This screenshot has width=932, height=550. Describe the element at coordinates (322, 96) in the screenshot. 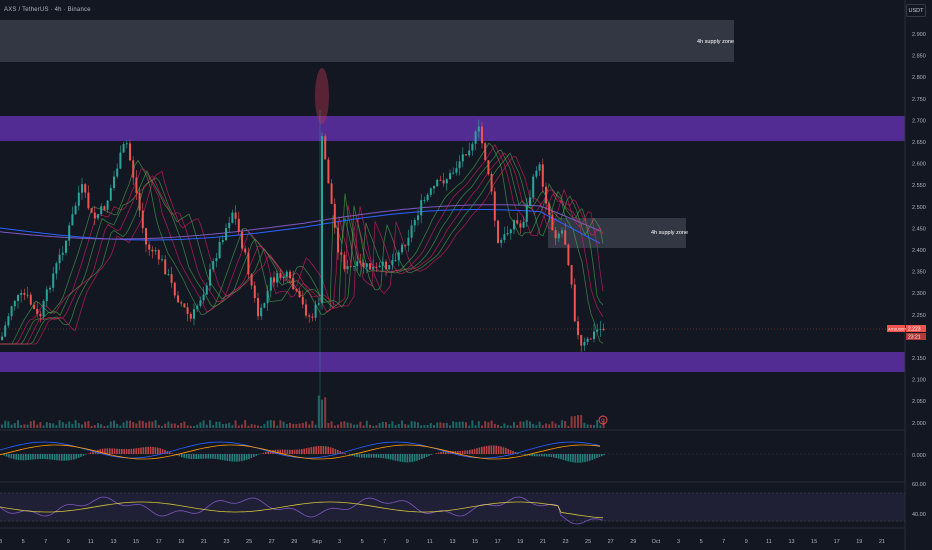

I see `wick-highlight` at that location.